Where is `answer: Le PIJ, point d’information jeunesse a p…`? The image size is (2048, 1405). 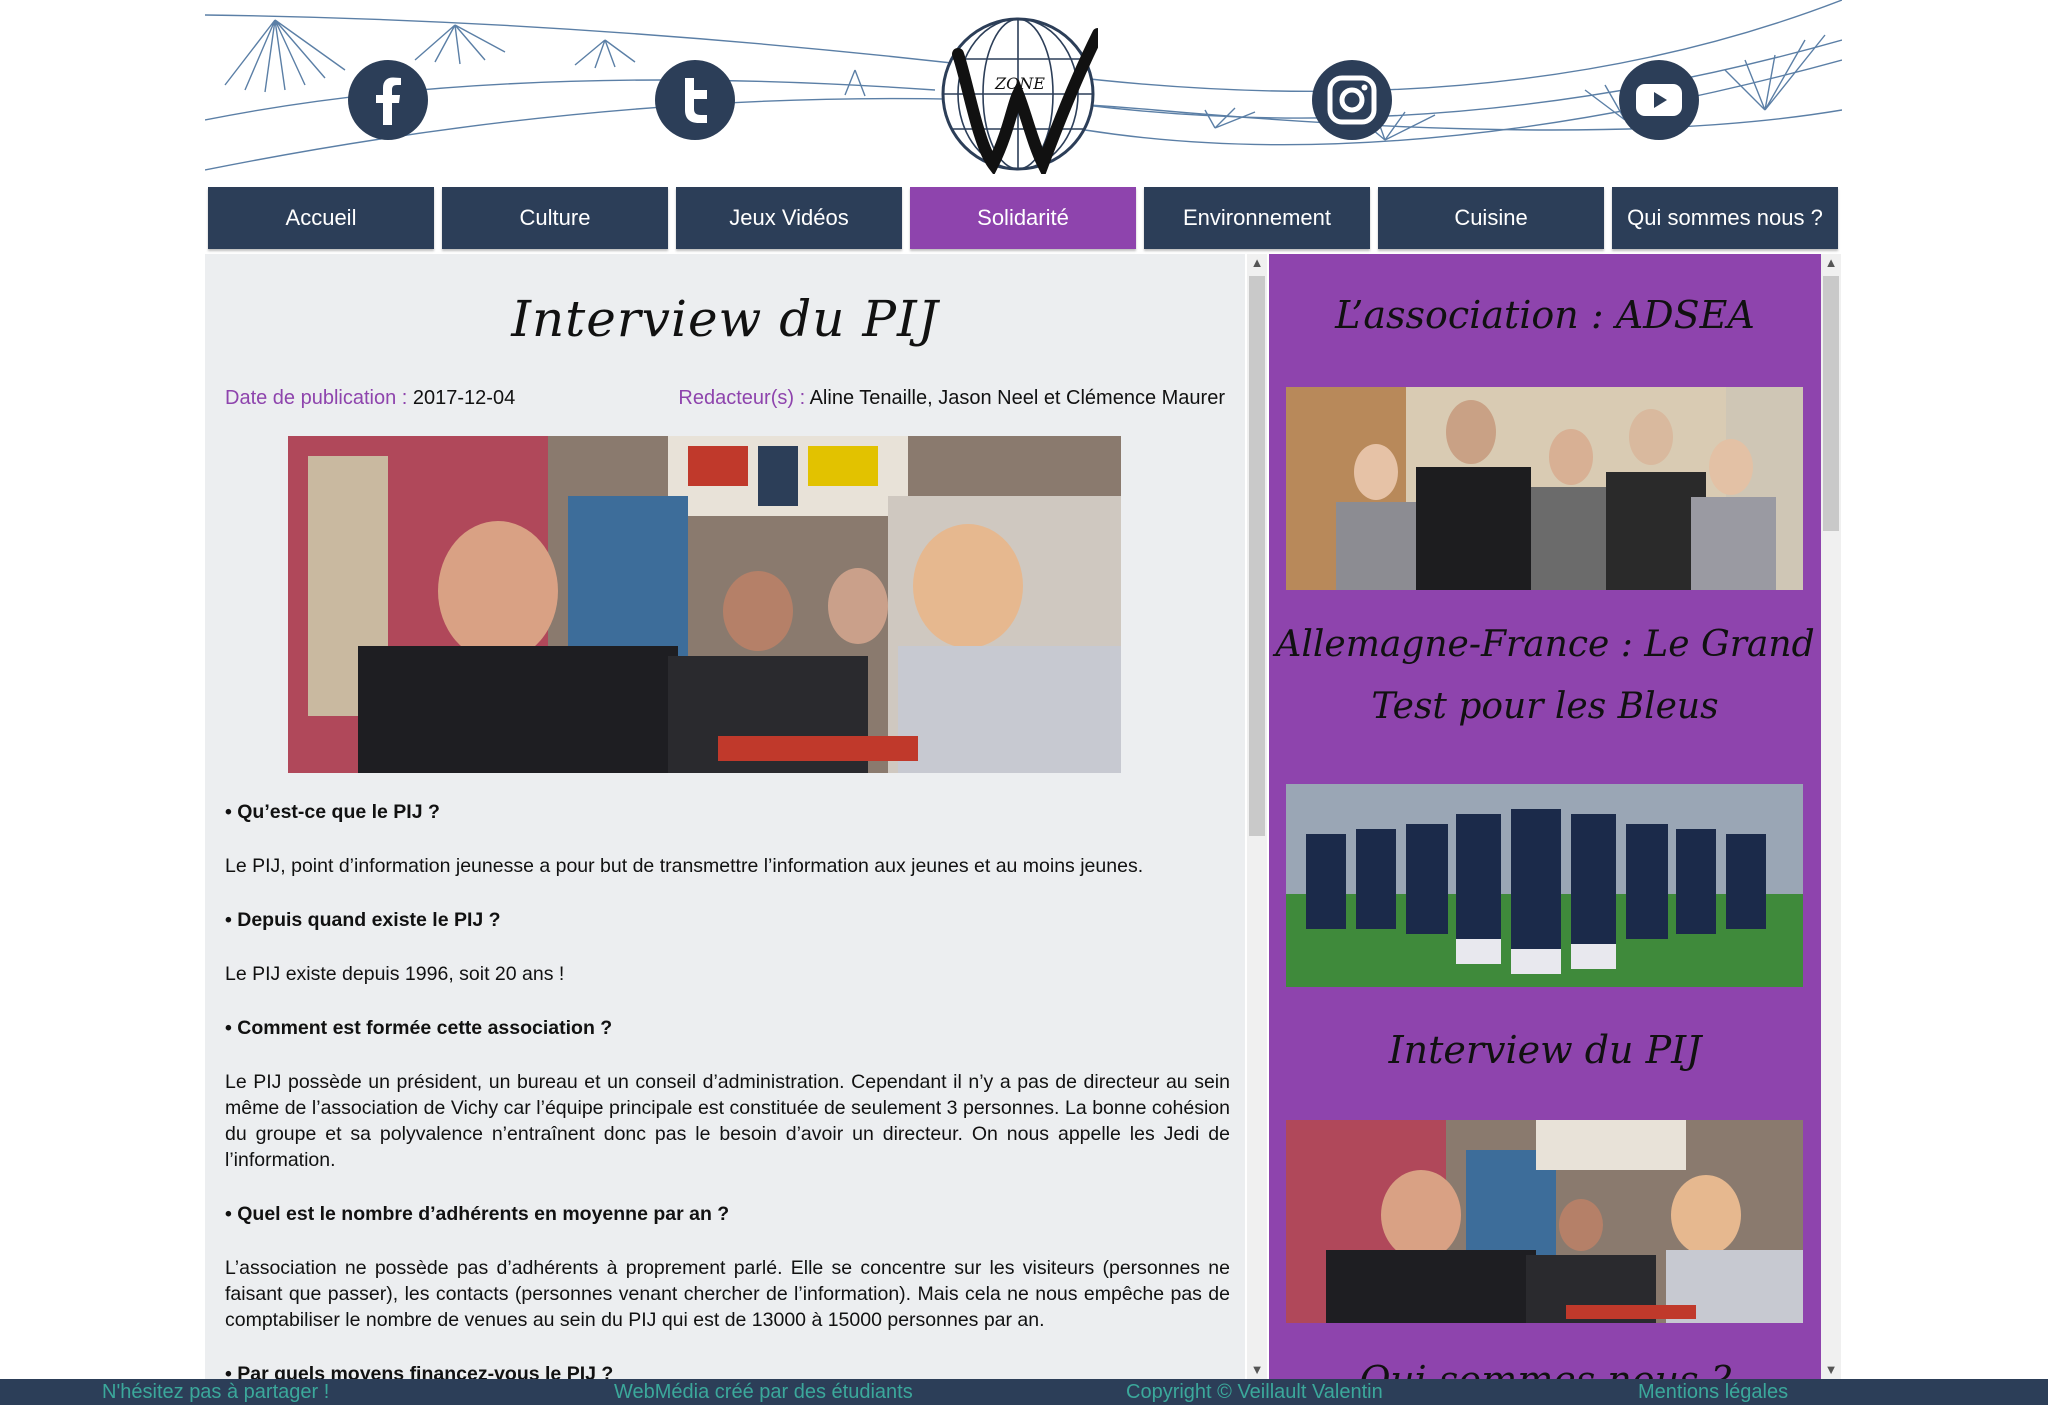
answer: Le PIJ, point d’information jeunesse a p… is located at coordinates (684, 866).